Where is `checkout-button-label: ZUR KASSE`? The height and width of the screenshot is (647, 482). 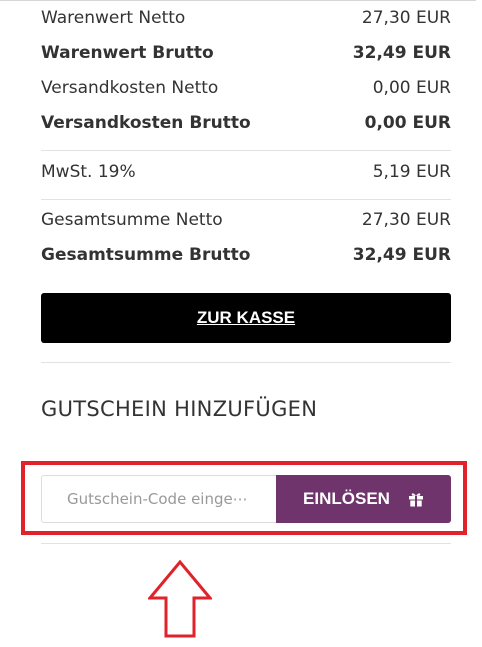 checkout-button-label: ZUR KASSE is located at coordinates (246, 317).